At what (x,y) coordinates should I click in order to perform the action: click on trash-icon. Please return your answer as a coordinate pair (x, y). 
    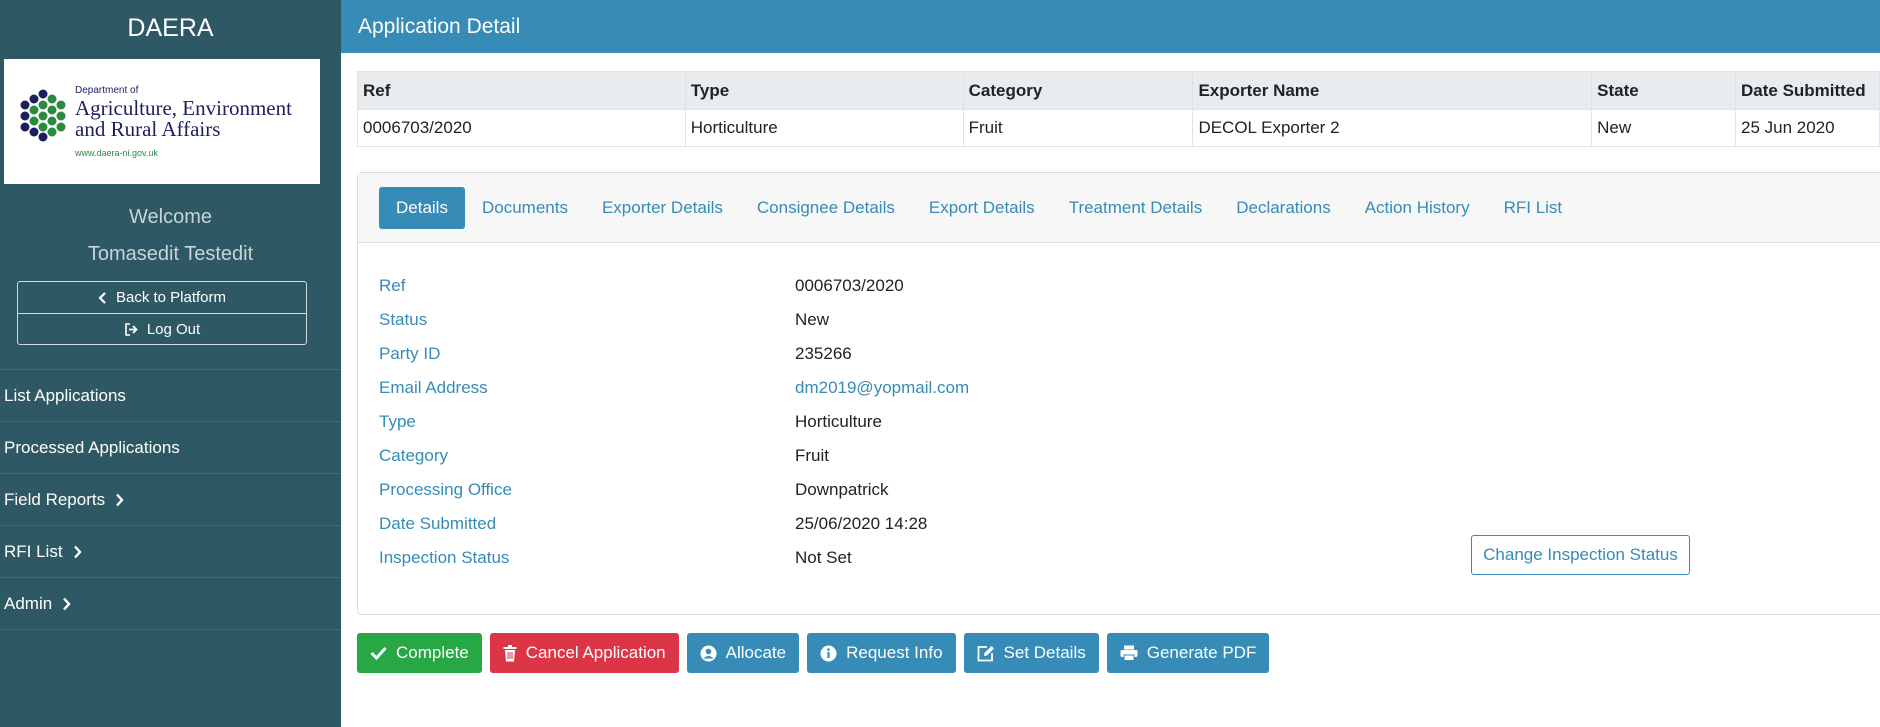
    Looking at the image, I should click on (510, 653).